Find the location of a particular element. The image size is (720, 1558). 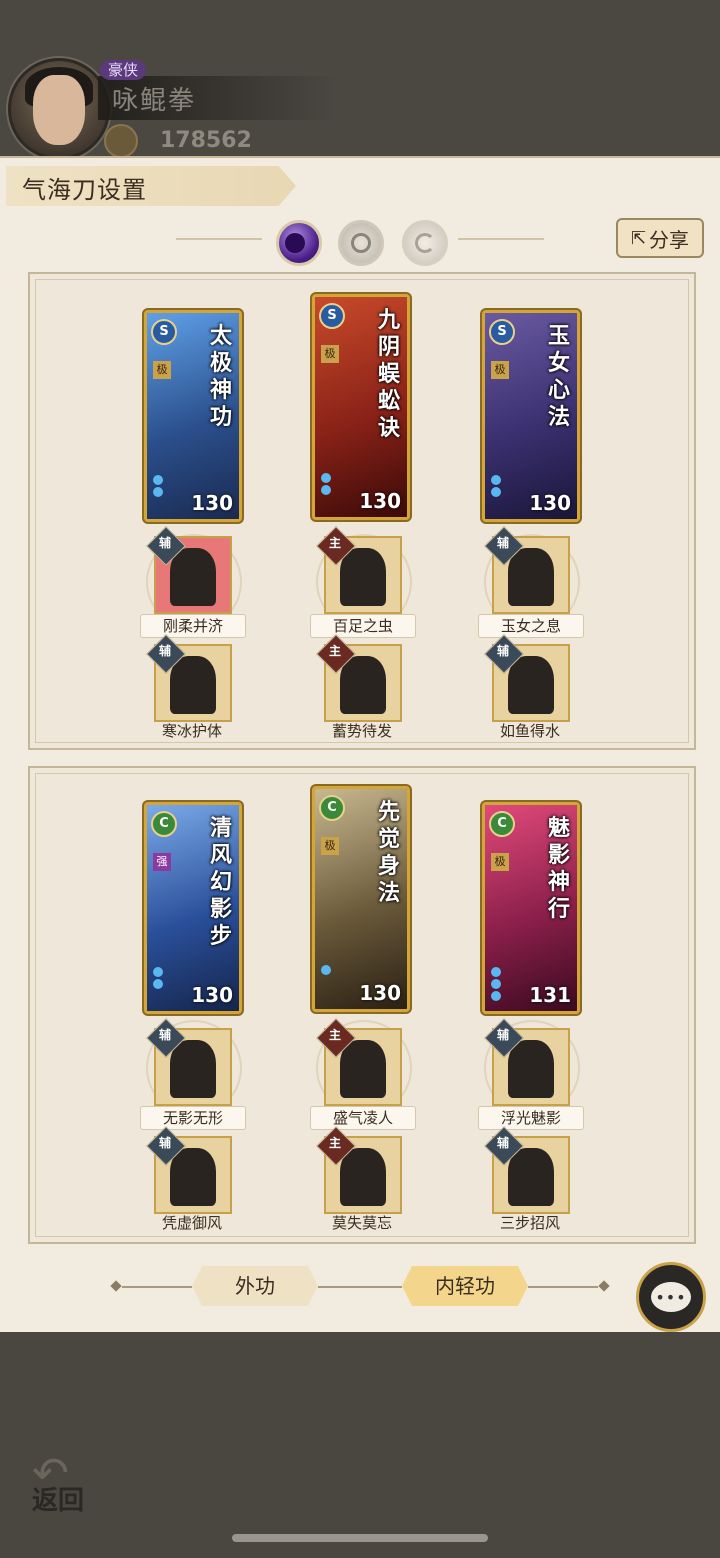

sun-orb-gray is located at coordinates (361, 243).